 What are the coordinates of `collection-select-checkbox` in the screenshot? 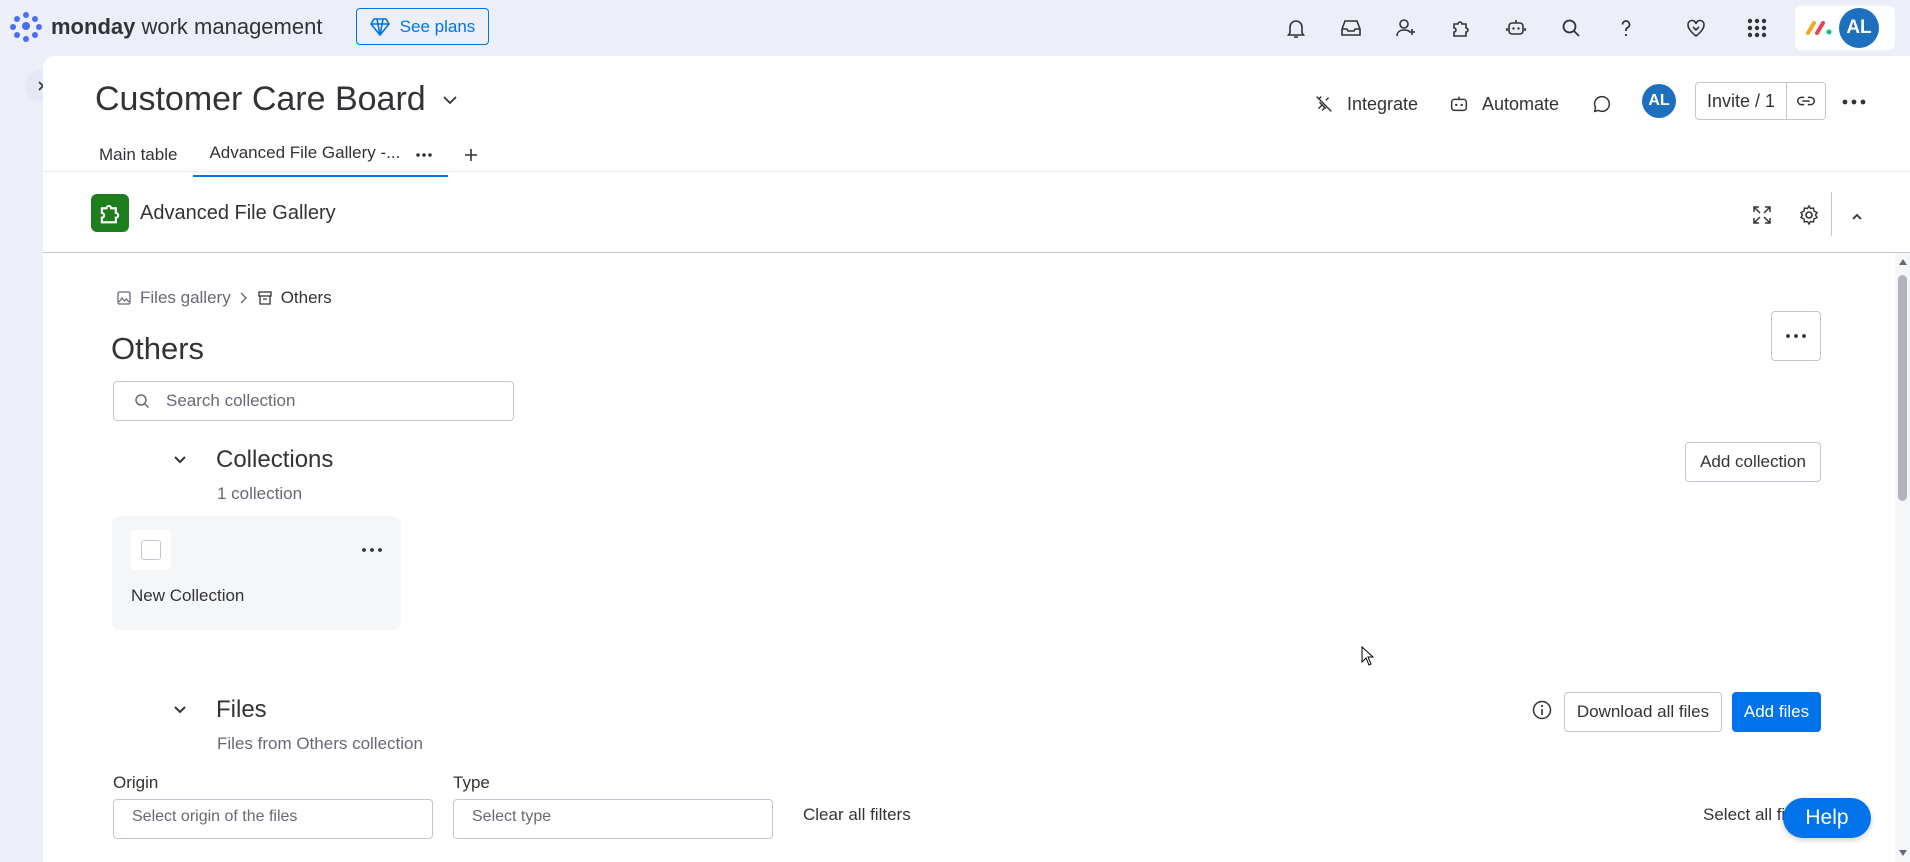 It's located at (151, 550).